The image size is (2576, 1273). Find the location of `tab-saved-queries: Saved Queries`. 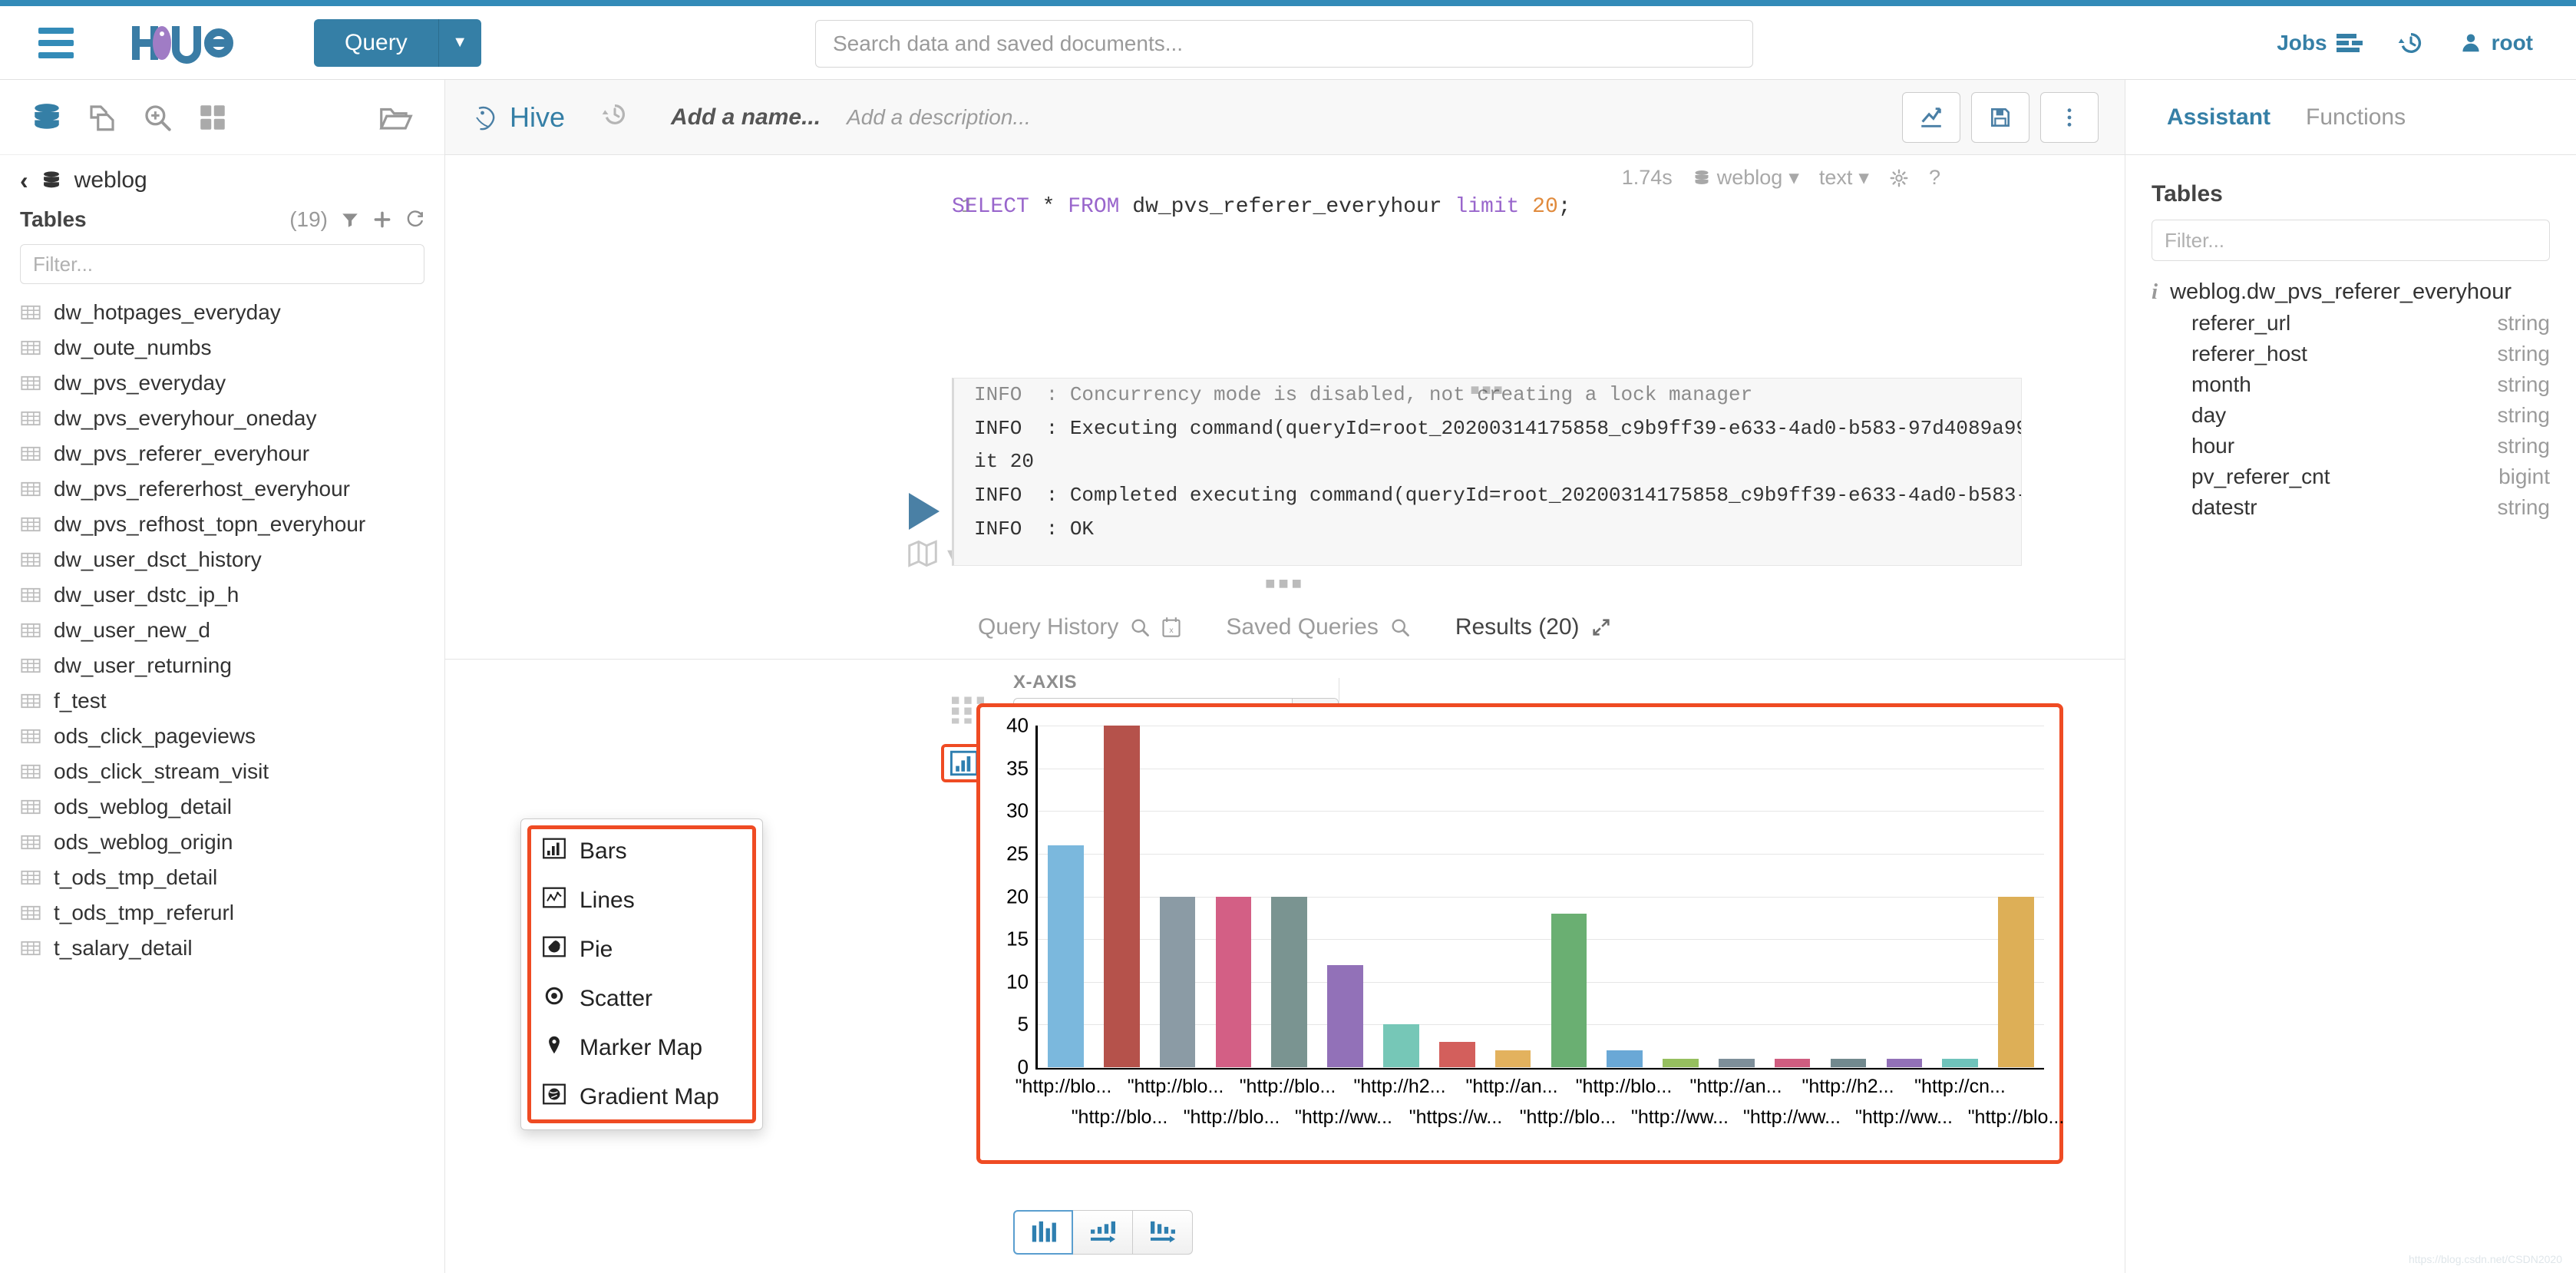

tab-saved-queries: Saved Queries is located at coordinates (1318, 627).